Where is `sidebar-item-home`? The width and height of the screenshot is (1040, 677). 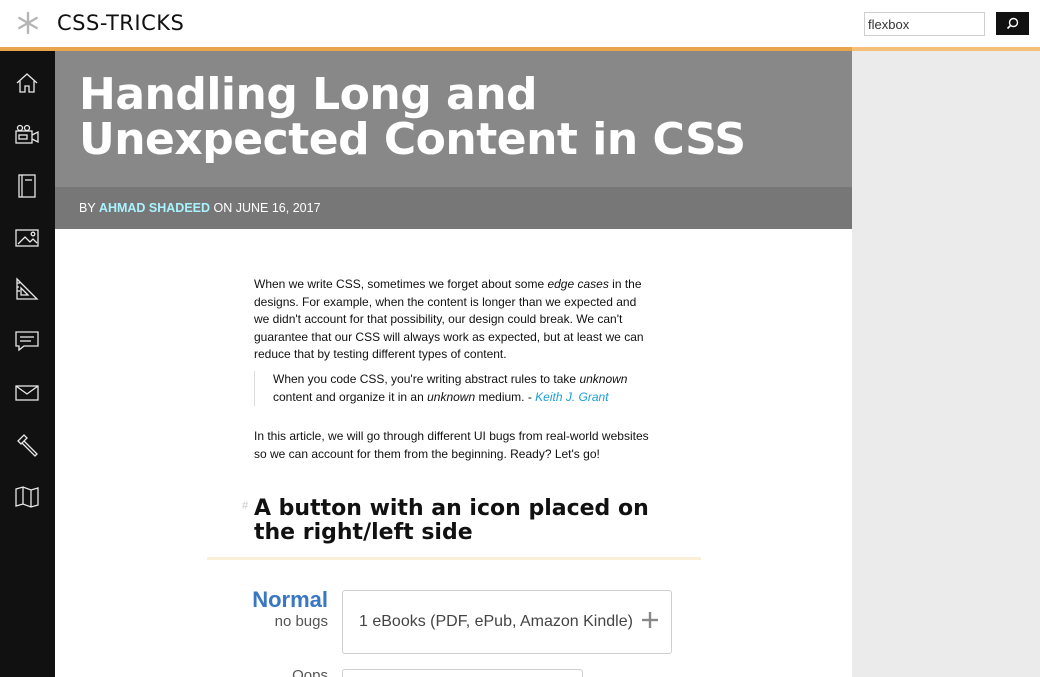 sidebar-item-home is located at coordinates (27, 83).